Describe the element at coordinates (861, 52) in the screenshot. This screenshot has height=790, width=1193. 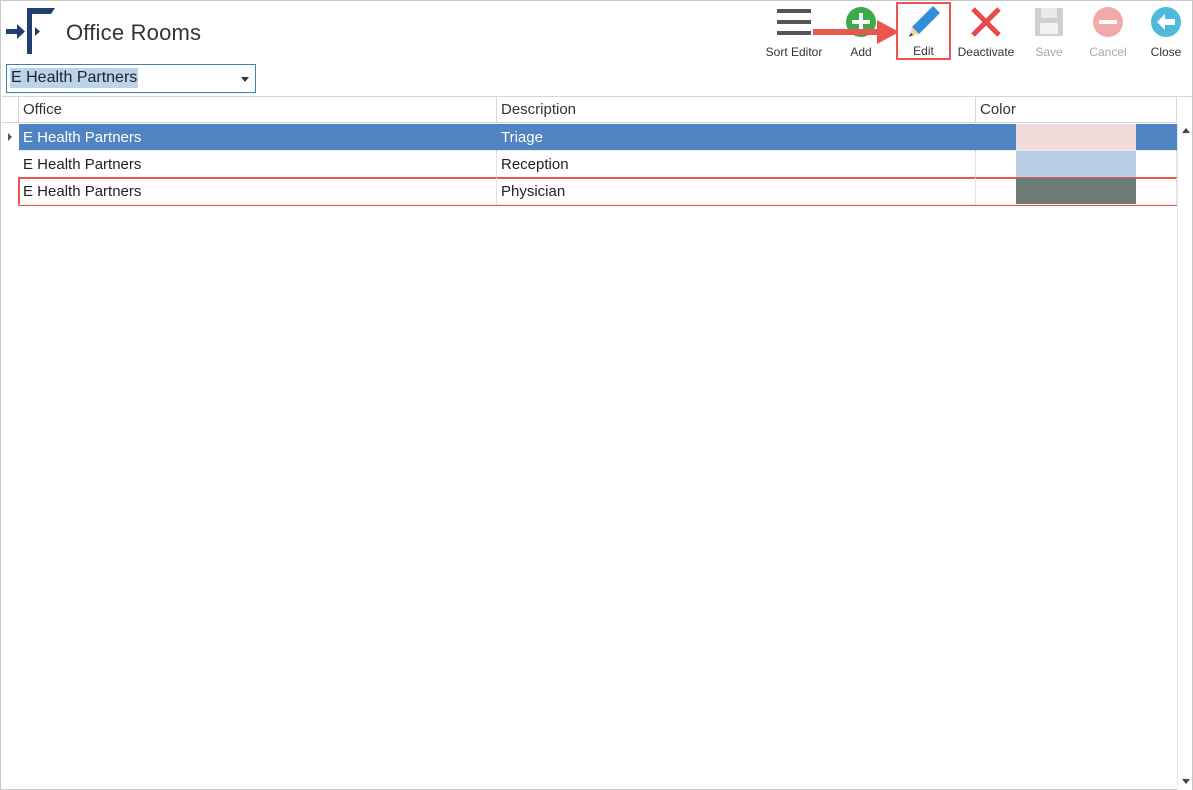
I see `add-label: Add` at that location.